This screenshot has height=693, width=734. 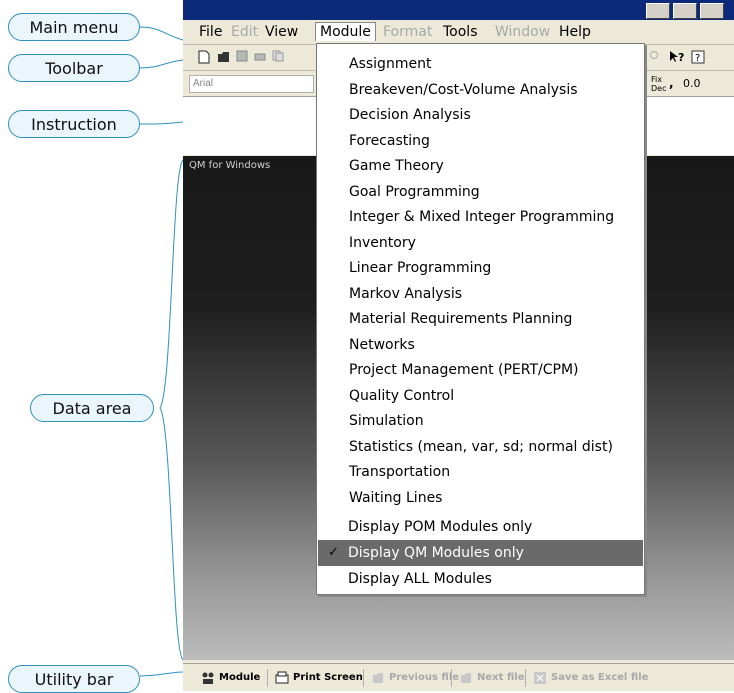 What do you see at coordinates (424, 677) in the screenshot?
I see `previous-file-label: Previous file` at bounding box center [424, 677].